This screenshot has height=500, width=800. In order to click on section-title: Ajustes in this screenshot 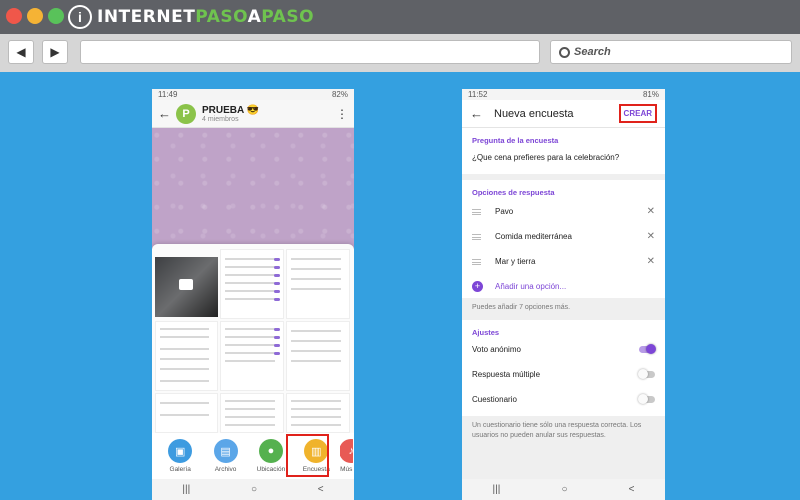, I will do `click(486, 332)`.